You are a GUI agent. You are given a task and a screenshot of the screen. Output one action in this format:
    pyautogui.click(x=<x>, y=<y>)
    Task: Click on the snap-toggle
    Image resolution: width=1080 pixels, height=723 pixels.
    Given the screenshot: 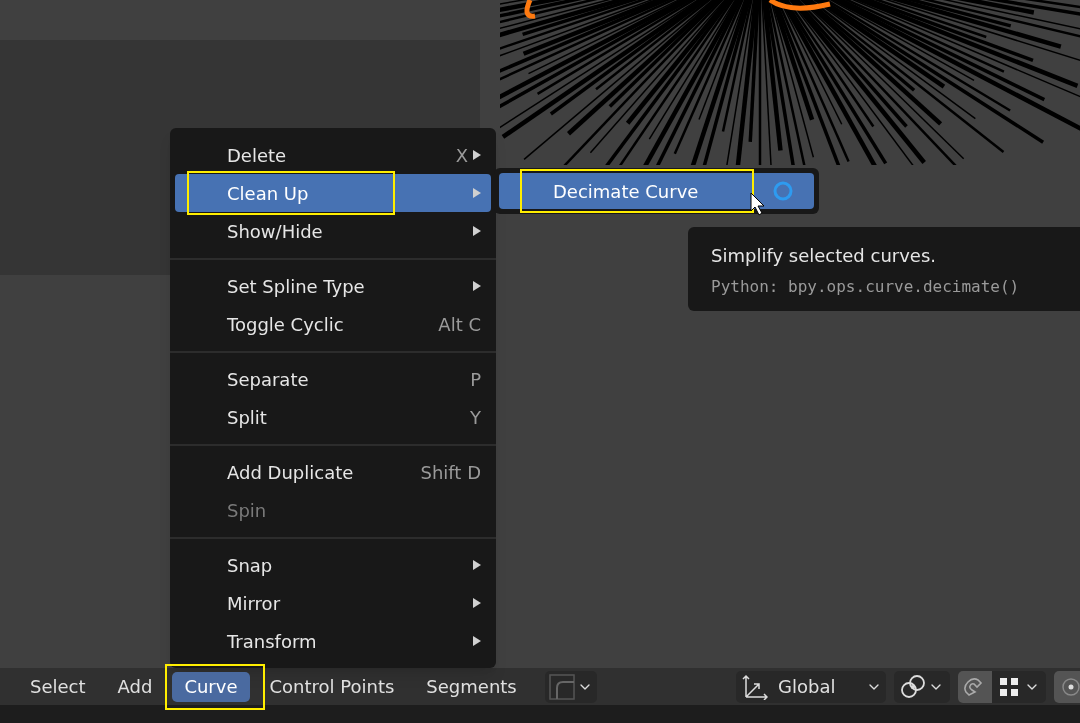 What is the action you would take?
    pyautogui.click(x=975, y=686)
    